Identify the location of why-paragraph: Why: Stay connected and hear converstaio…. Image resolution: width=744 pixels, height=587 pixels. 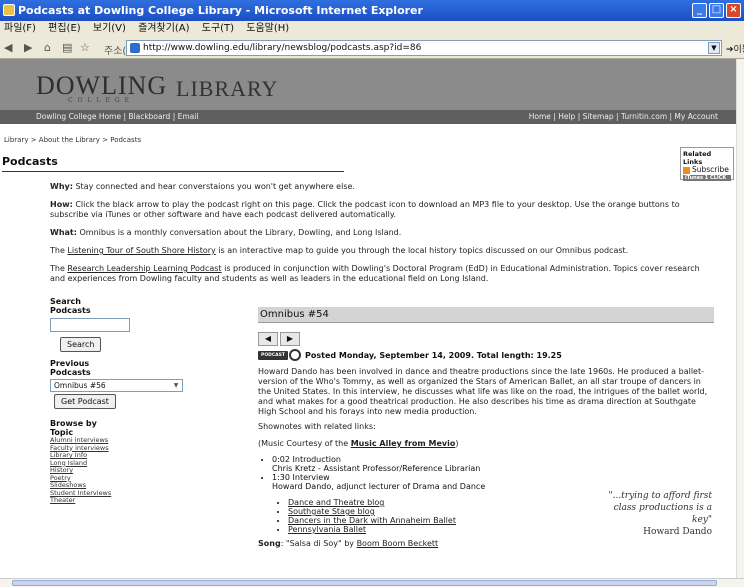
(202, 186).